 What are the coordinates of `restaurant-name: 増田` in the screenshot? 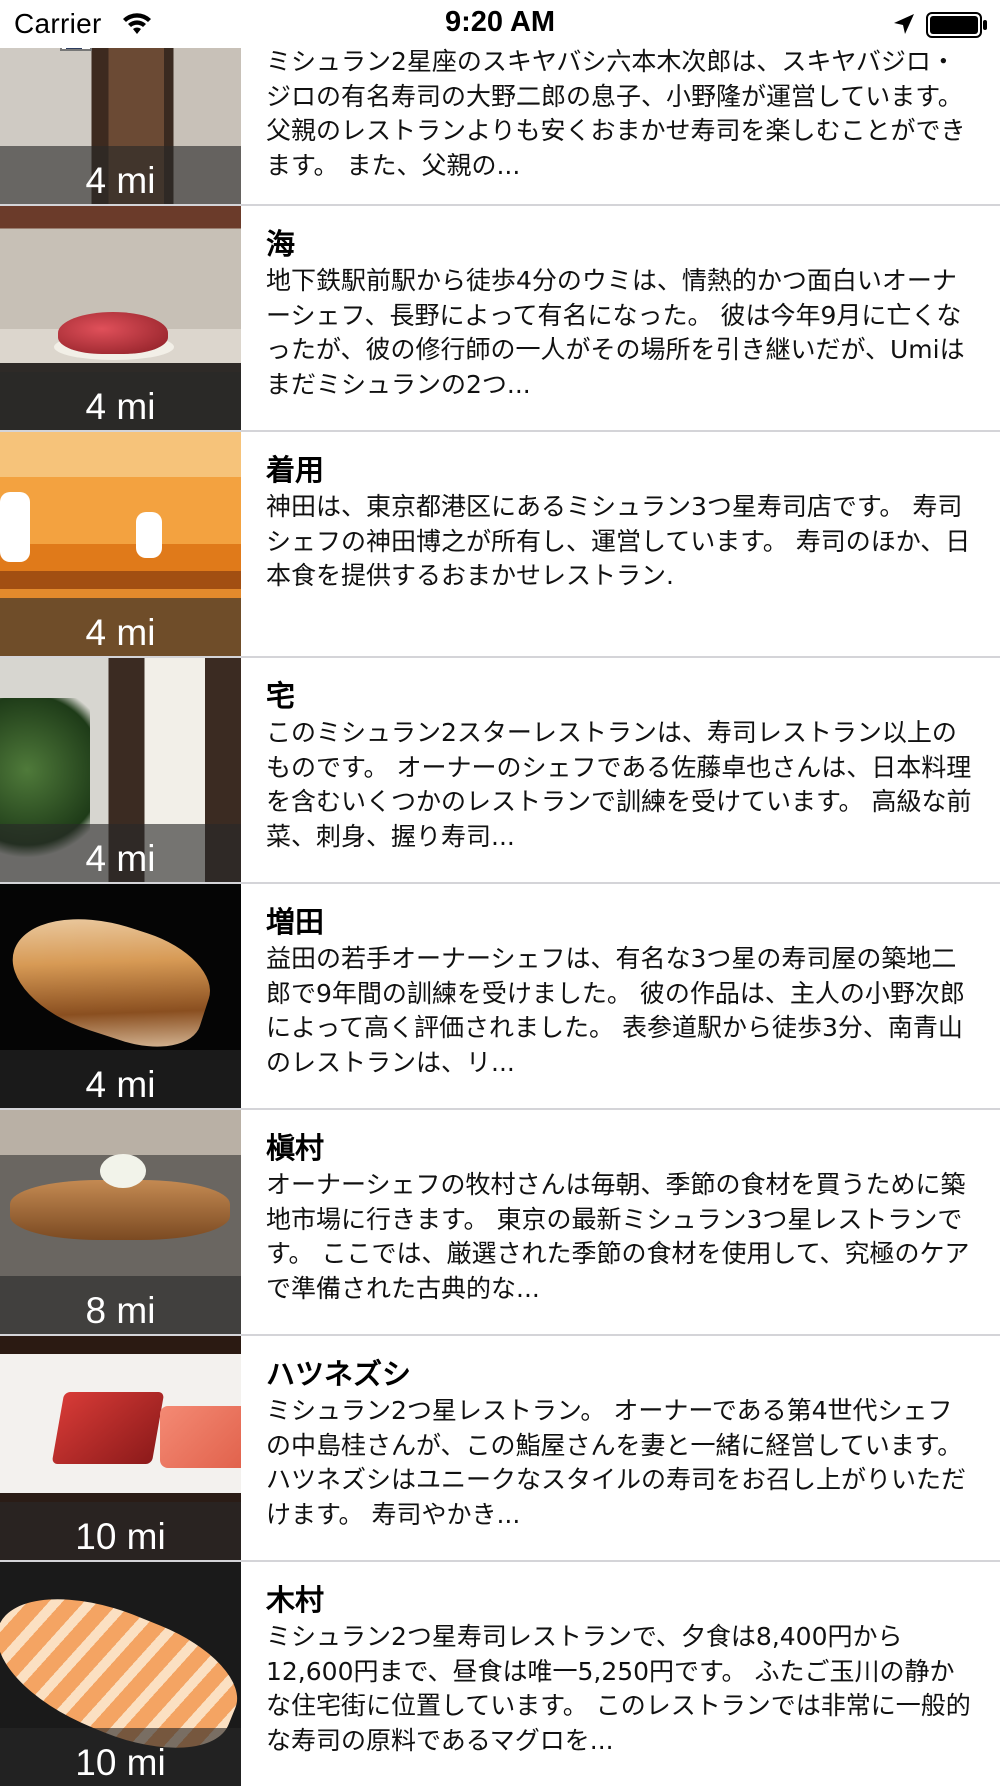 It's located at (295, 922).